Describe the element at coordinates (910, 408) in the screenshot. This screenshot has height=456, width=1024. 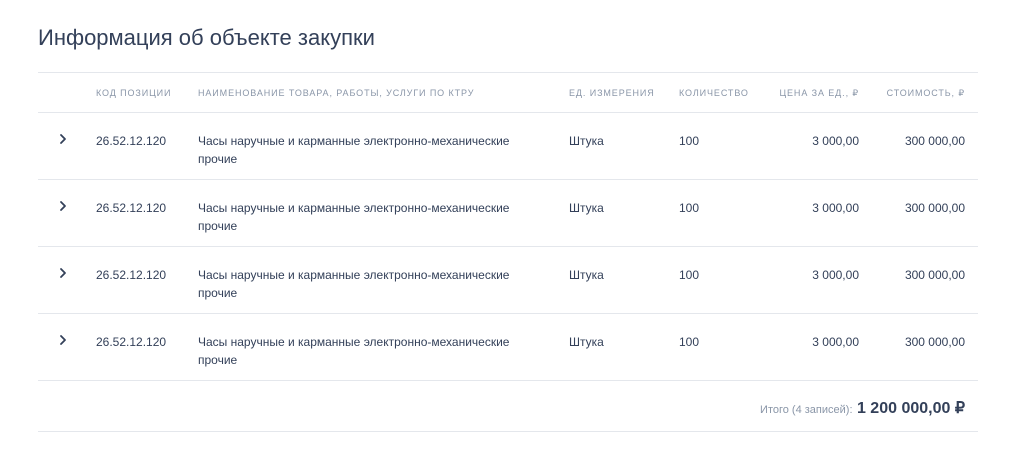
I see `total-value: 1 200 000,00 ₽` at that location.